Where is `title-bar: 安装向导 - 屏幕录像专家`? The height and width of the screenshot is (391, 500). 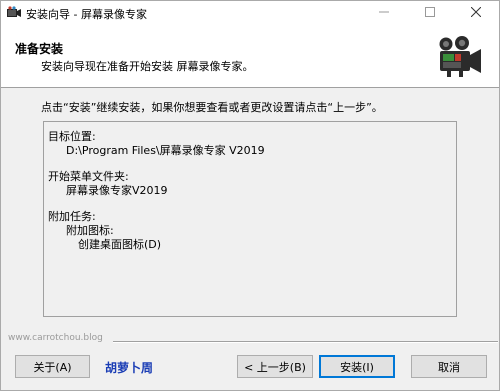
title-bar: 安装向导 - 屏幕录像专家 is located at coordinates (250, 13).